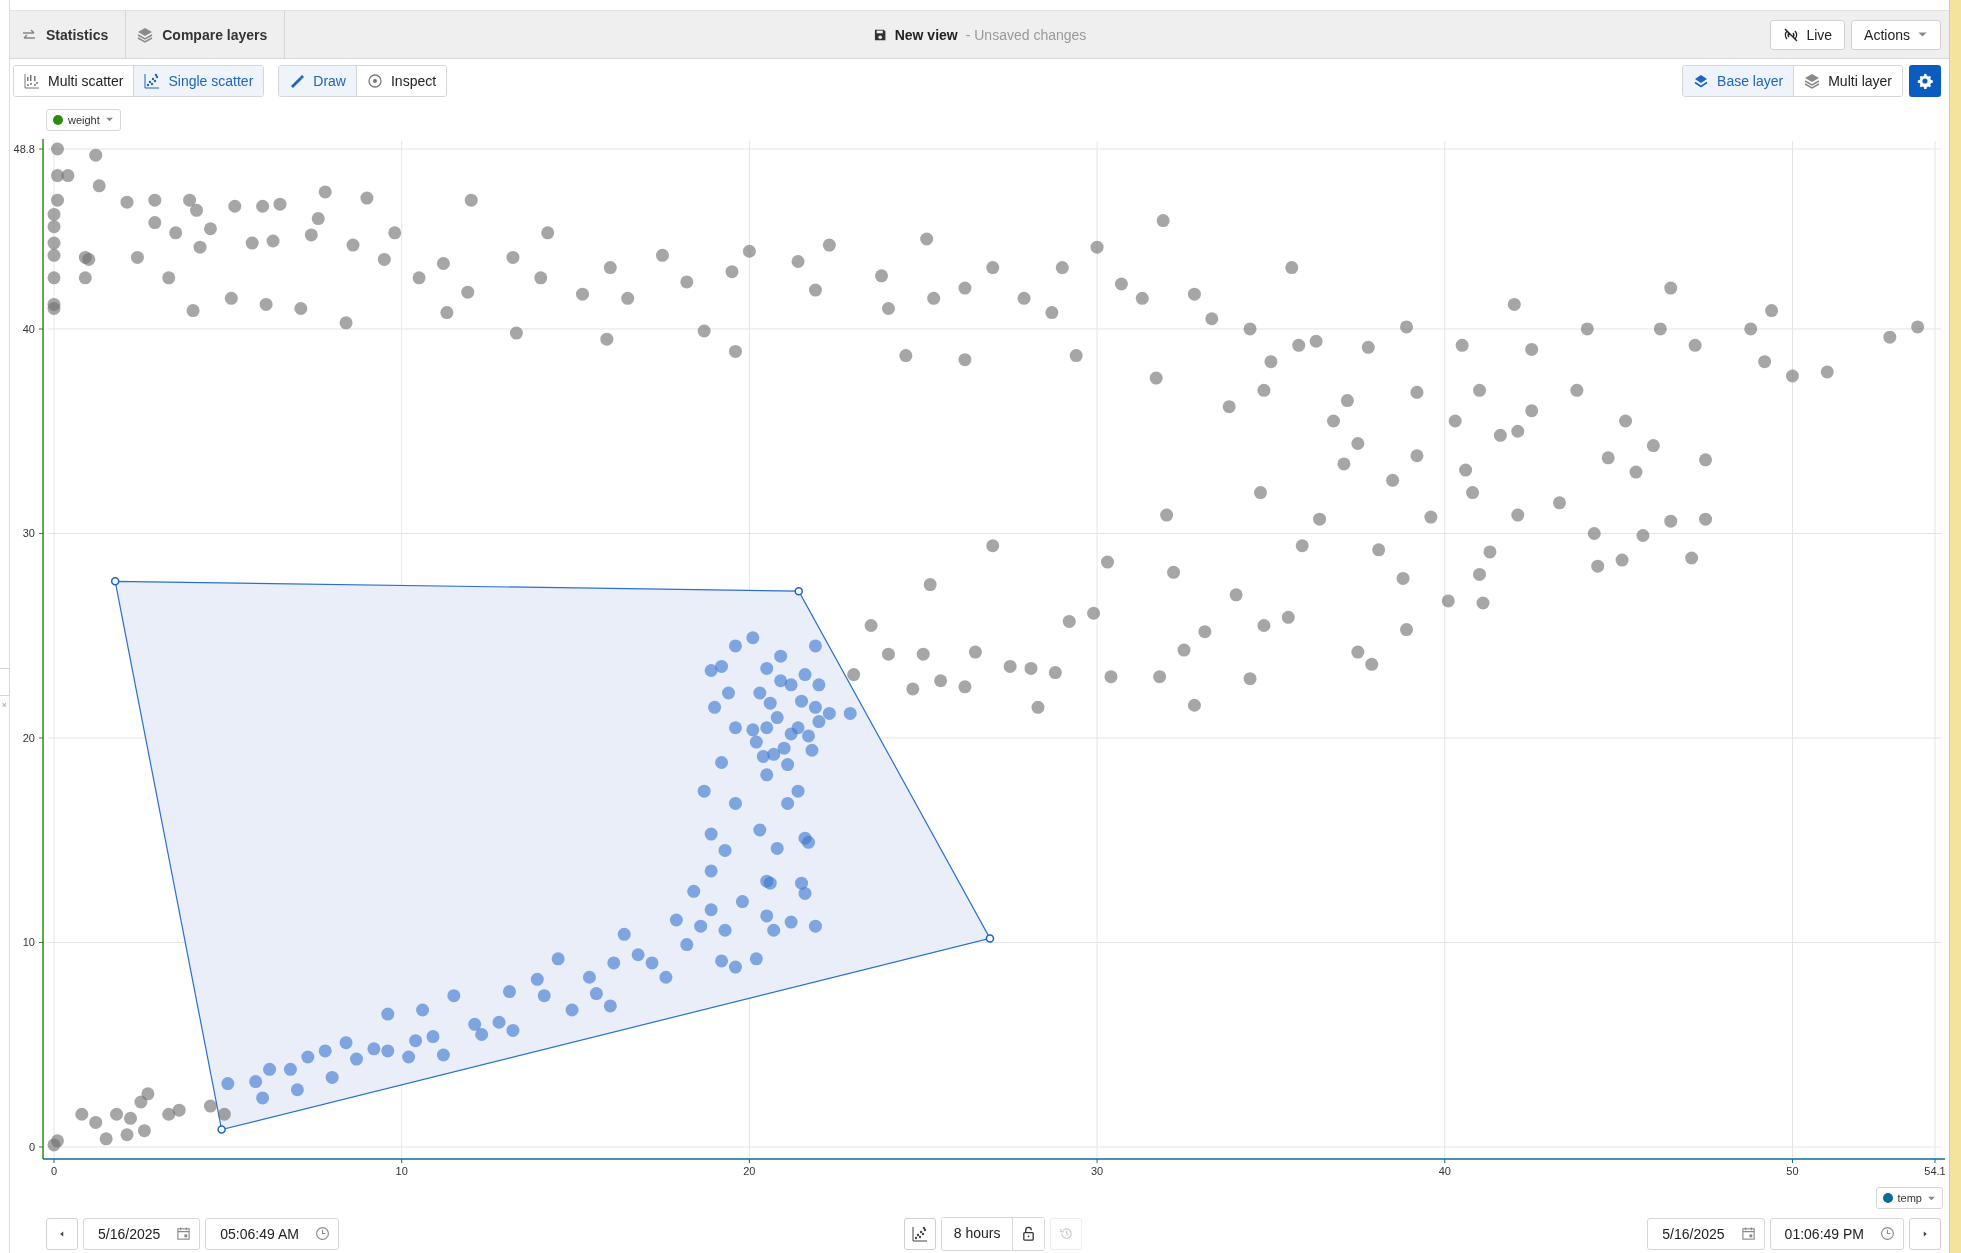 The width and height of the screenshot is (1961, 1253). Describe the element at coordinates (28, 738) in the screenshot. I see `y-tick-label: 20` at that location.